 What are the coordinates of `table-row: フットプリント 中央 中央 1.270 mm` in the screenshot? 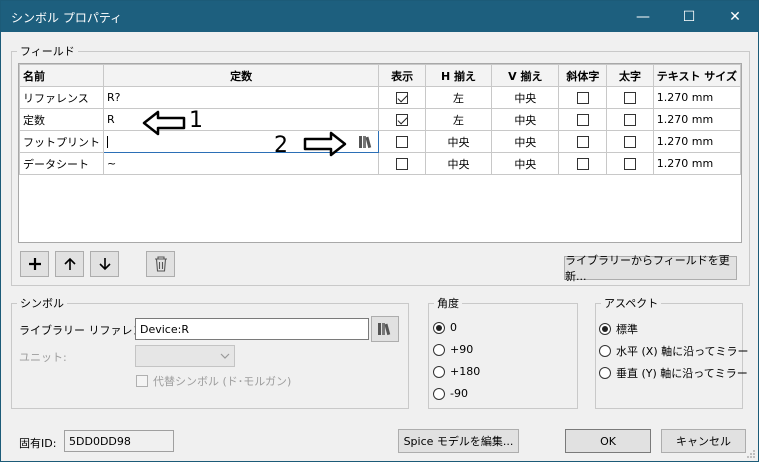 It's located at (380, 141).